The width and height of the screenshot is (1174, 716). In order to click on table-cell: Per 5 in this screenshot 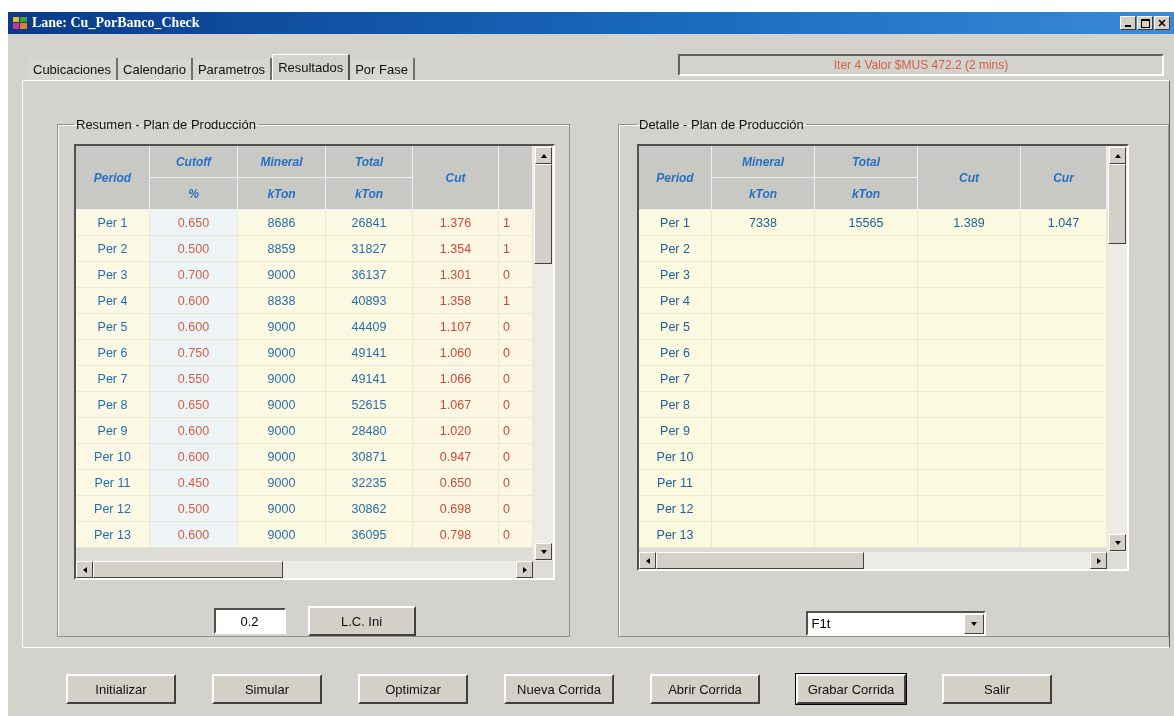, I will do `click(113, 327)`.